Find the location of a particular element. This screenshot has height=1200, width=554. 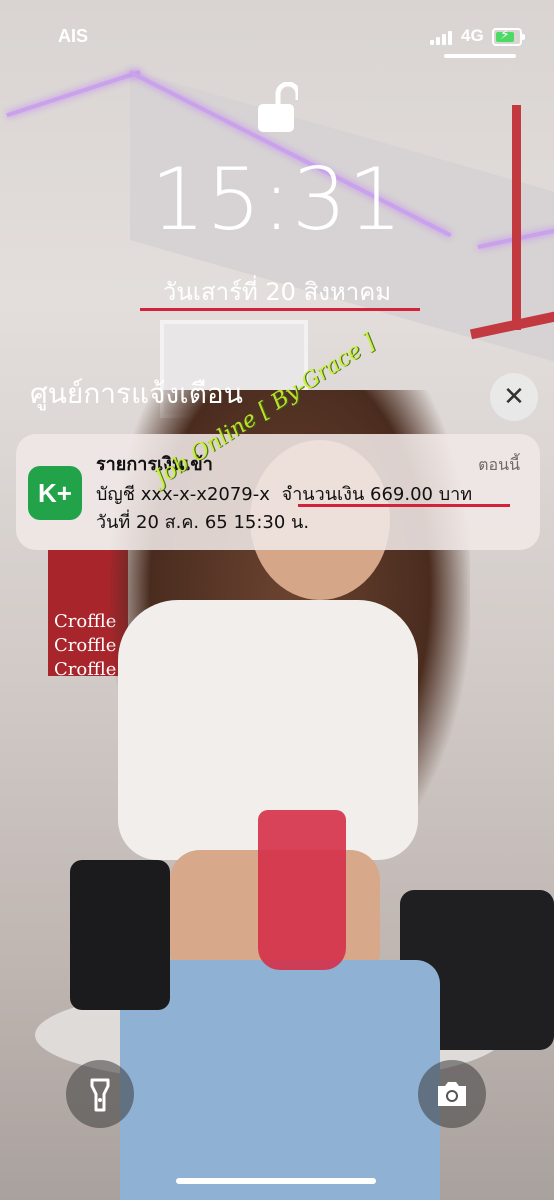

control-center-indicator is located at coordinates (480, 56).